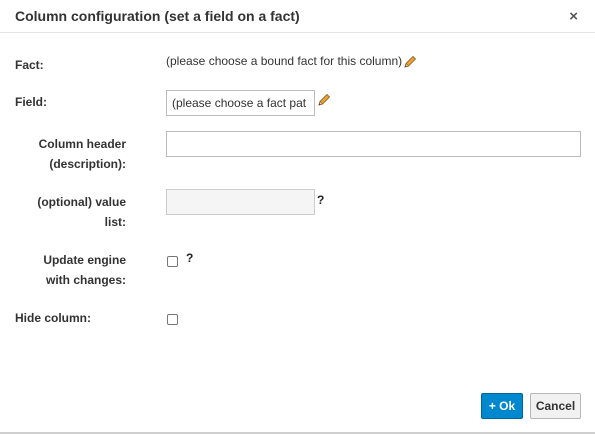 This screenshot has width=595, height=434. I want to click on hide-column-label: Hide column:, so click(53, 318).